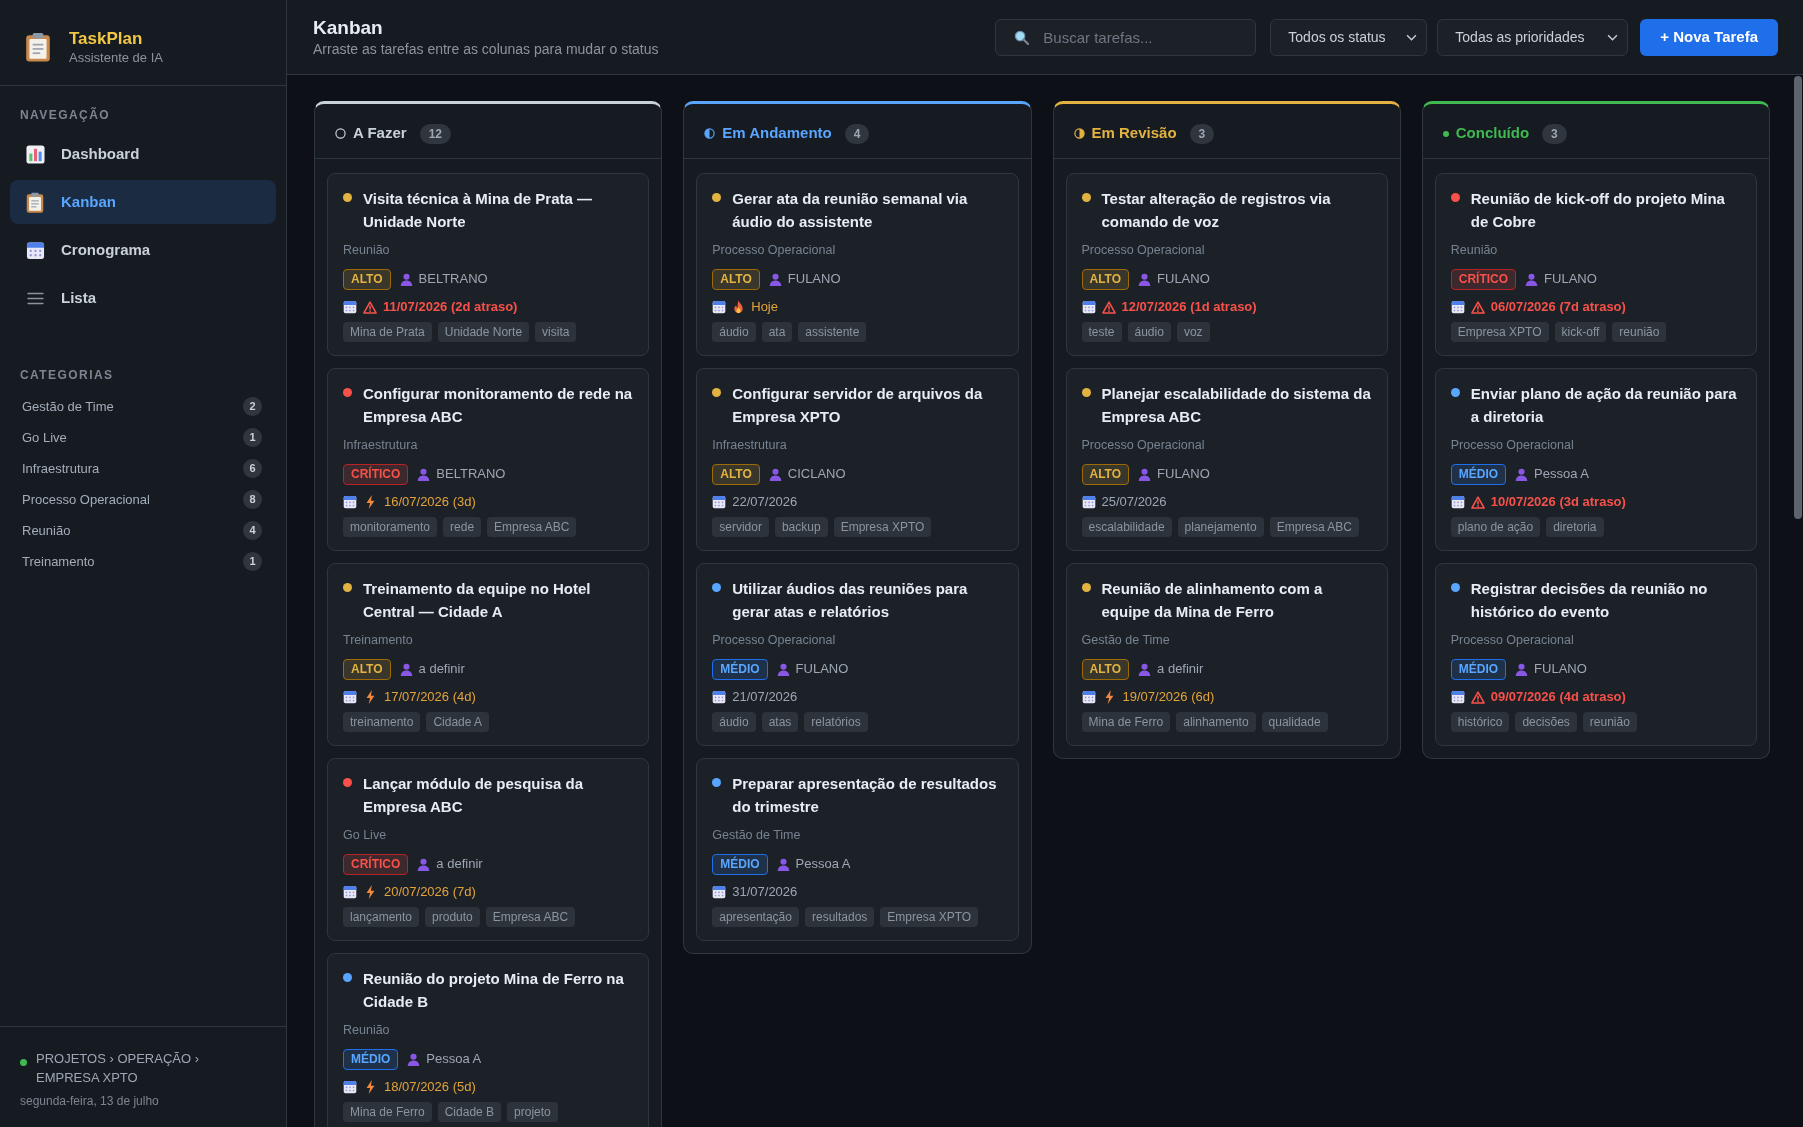  I want to click on category-link: Go Live, so click(44, 437).